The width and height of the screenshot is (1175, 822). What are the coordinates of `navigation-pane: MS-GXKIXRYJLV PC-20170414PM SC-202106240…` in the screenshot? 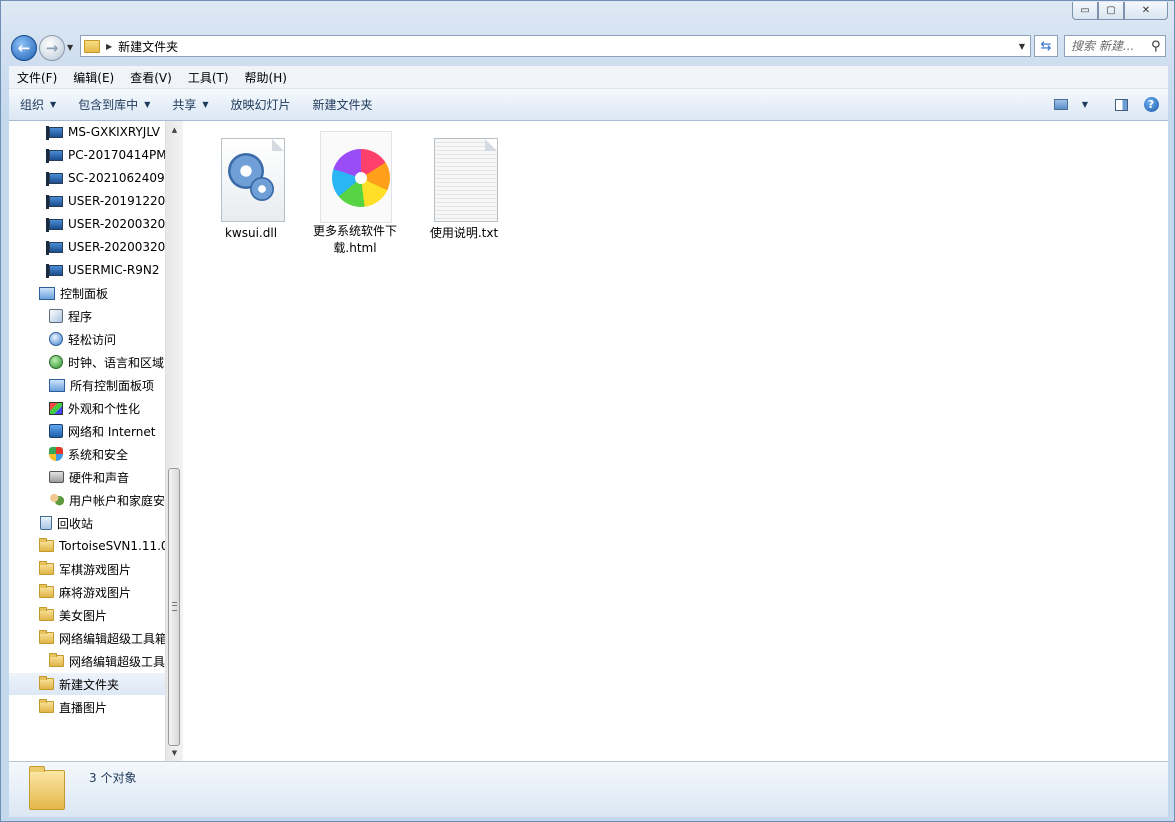 It's located at (87, 441).